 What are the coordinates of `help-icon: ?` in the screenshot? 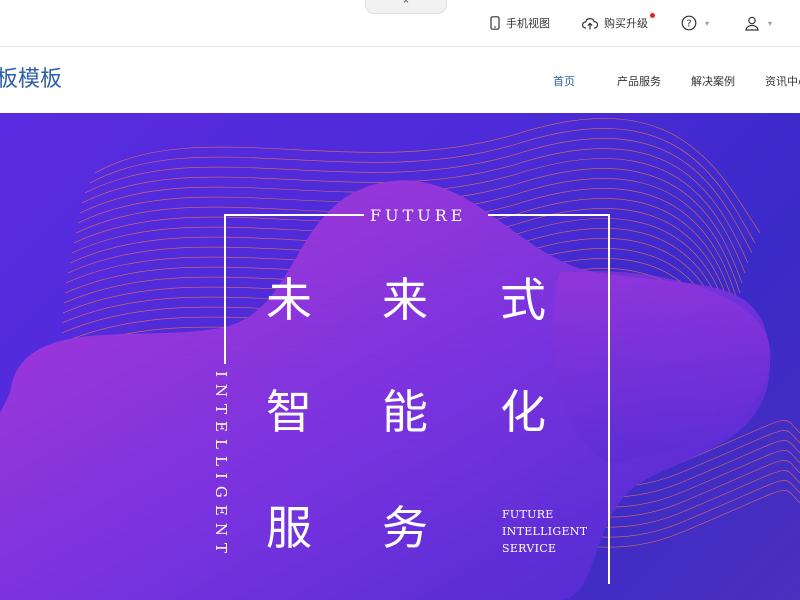 It's located at (689, 23).